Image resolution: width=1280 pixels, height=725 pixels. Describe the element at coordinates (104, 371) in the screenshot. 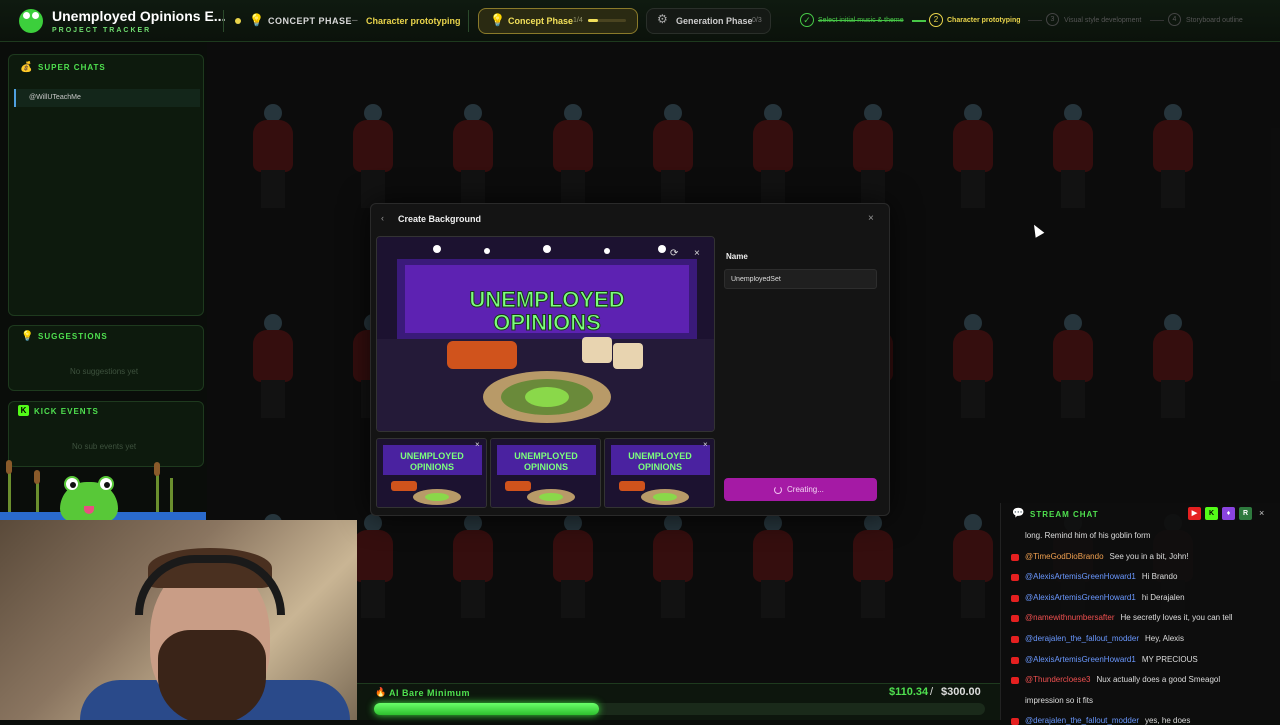

I see `suggestions-empty-text: No suggestions yet` at that location.